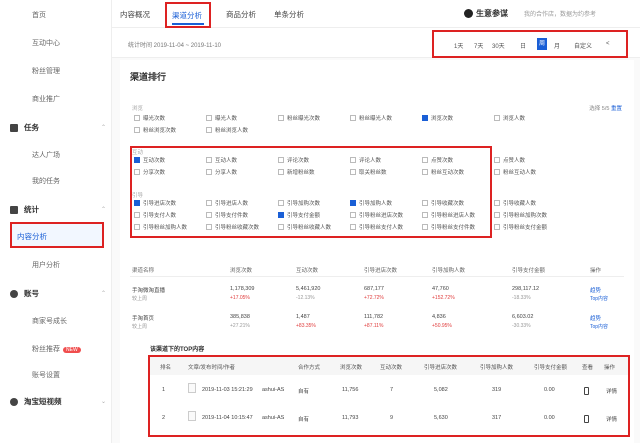  Describe the element at coordinates (376, 215) in the screenshot. I see `metric-checkbox: 引导粉丝进店次数` at that location.